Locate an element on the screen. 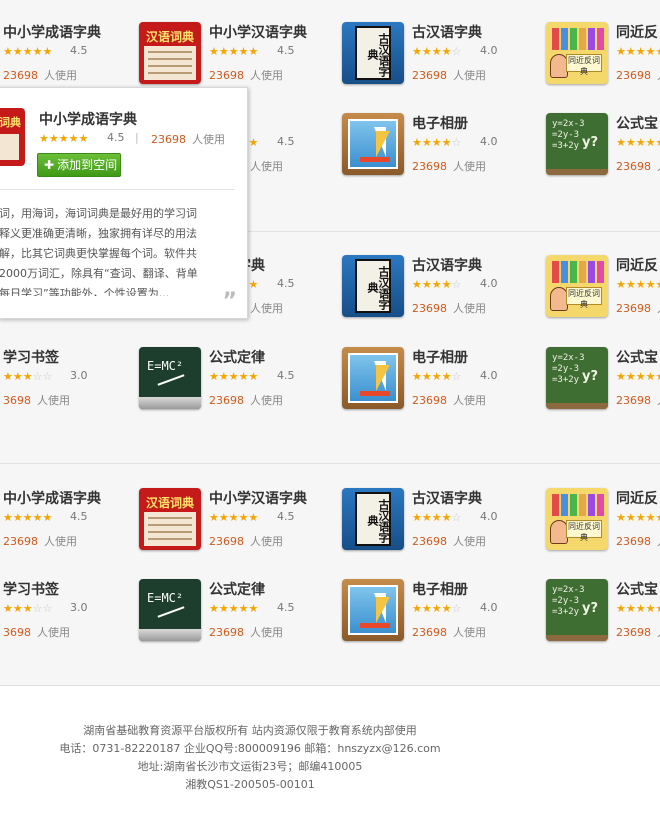 The image size is (660, 815). app-card-tongjin: 同近反词典 同近反 ★★★★★ 23698人 is located at coordinates (603, 57).